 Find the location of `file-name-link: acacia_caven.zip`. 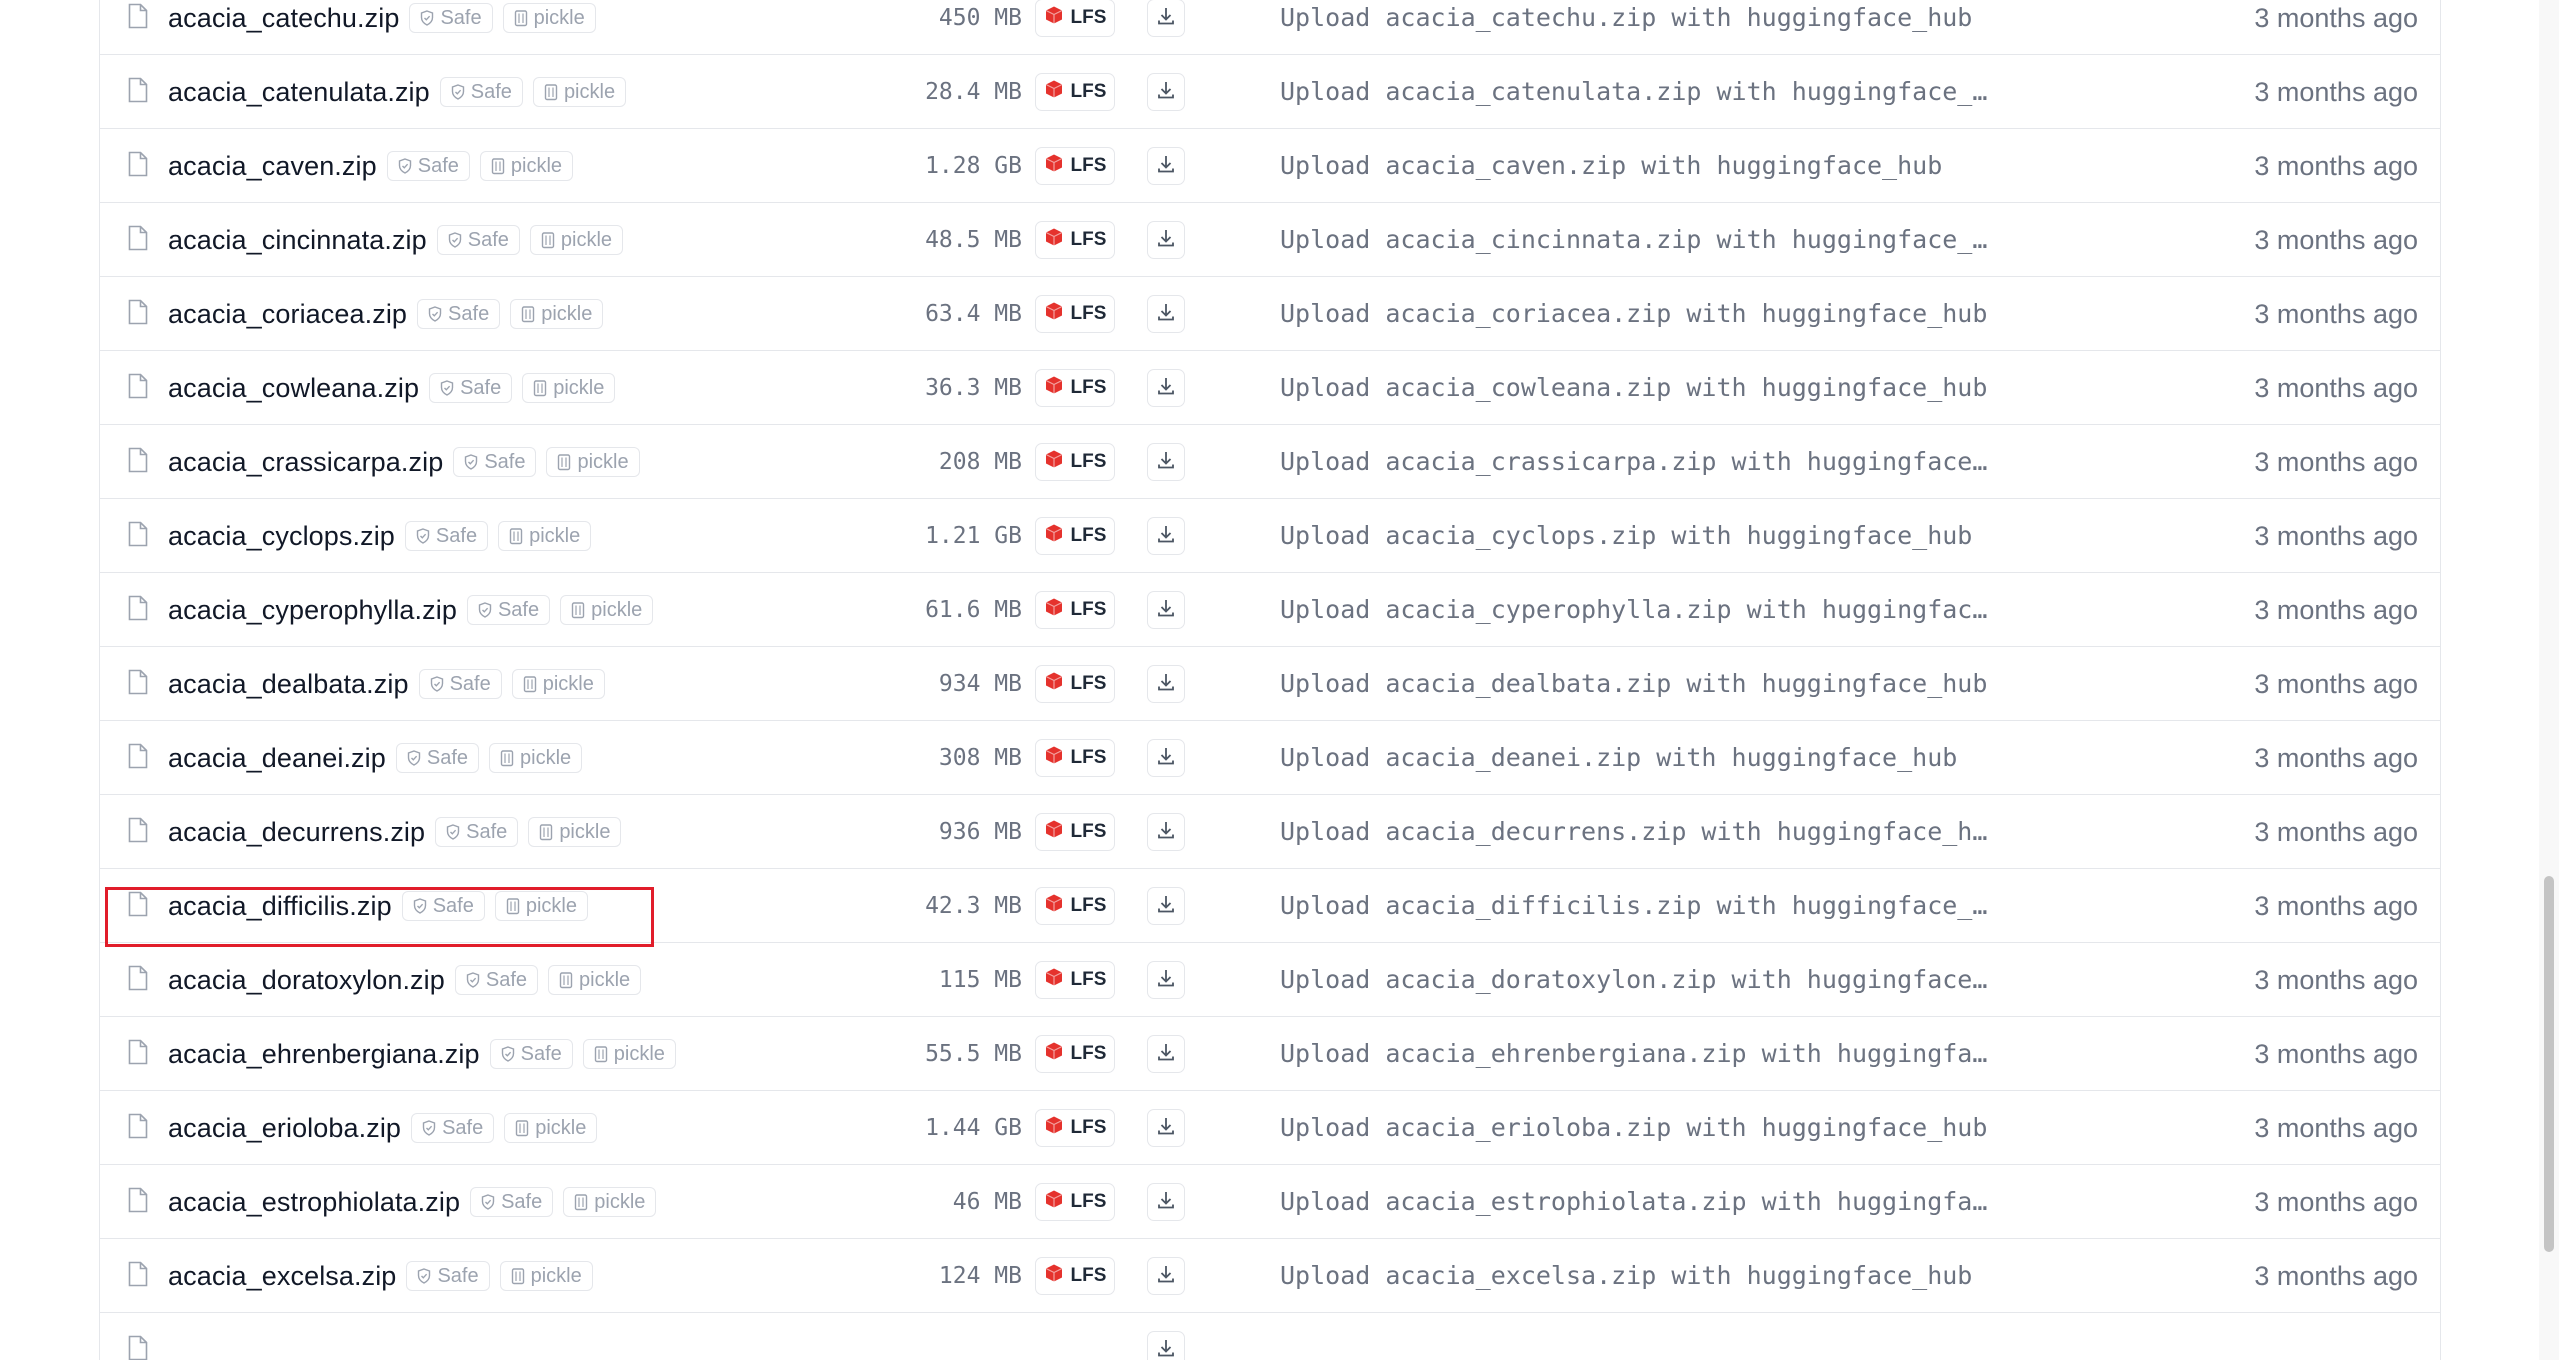

file-name-link: acacia_caven.zip is located at coordinates (272, 166).